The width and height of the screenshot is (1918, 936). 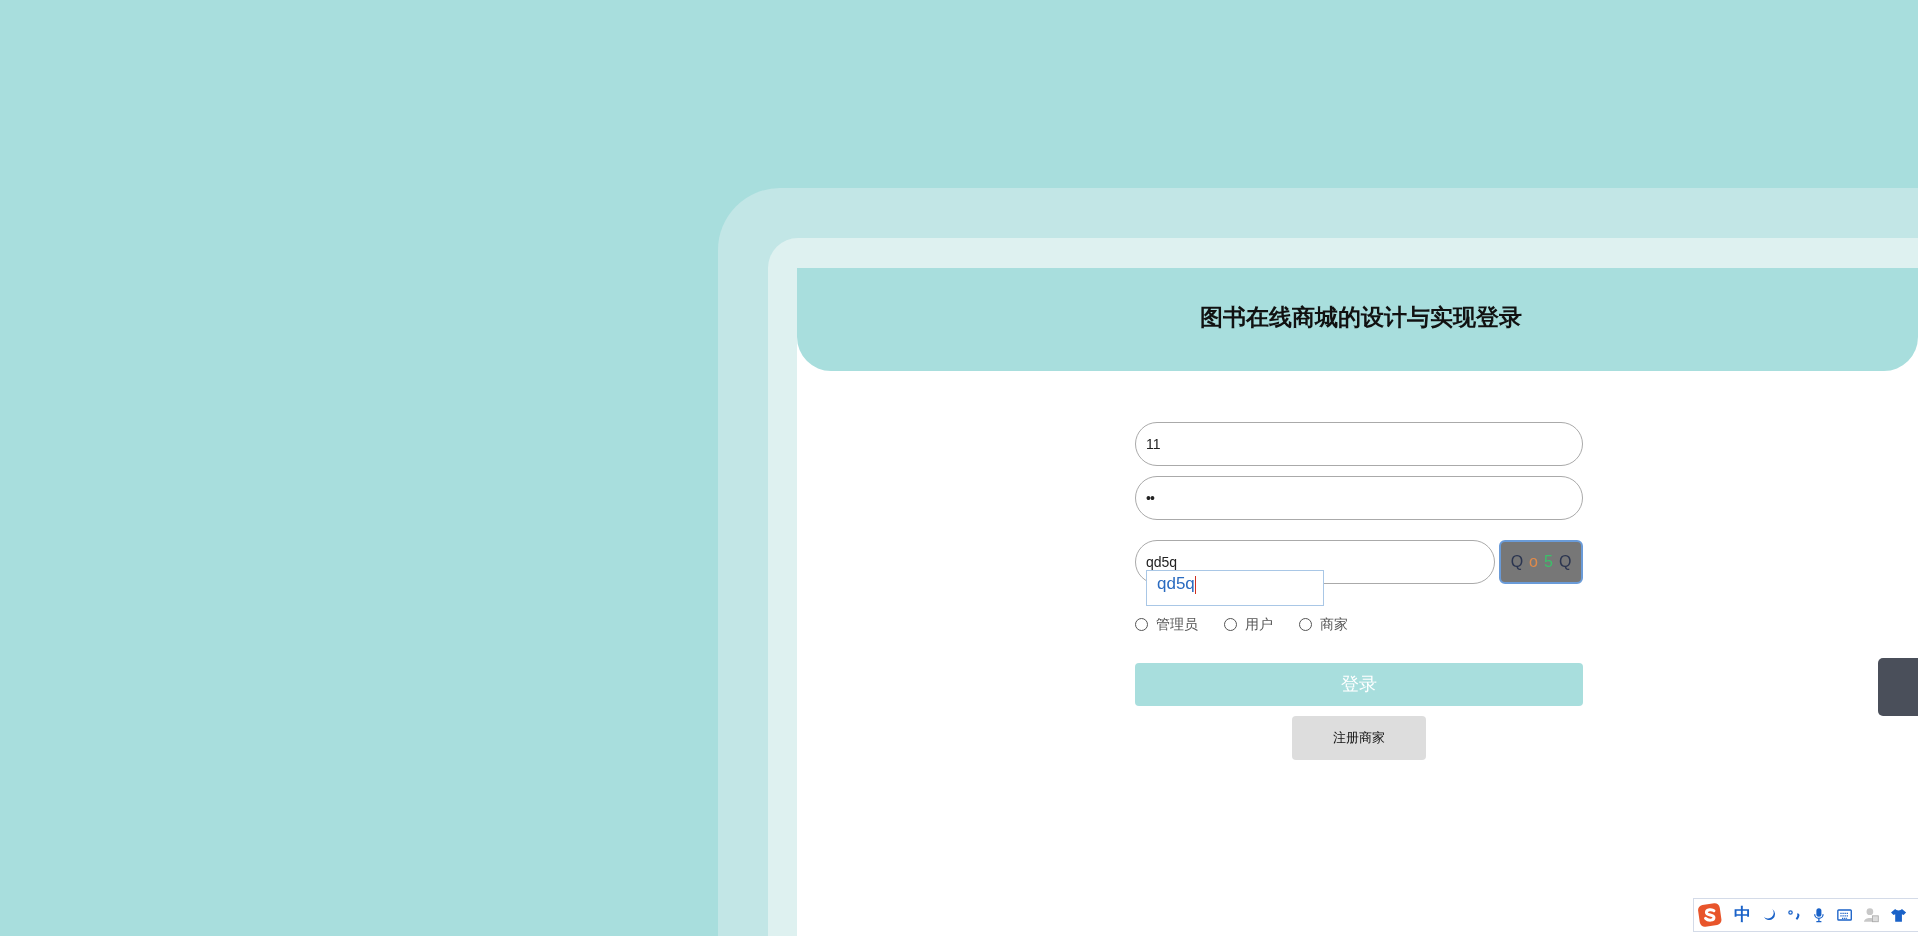 I want to click on shirt-icon, so click(x=1899, y=915).